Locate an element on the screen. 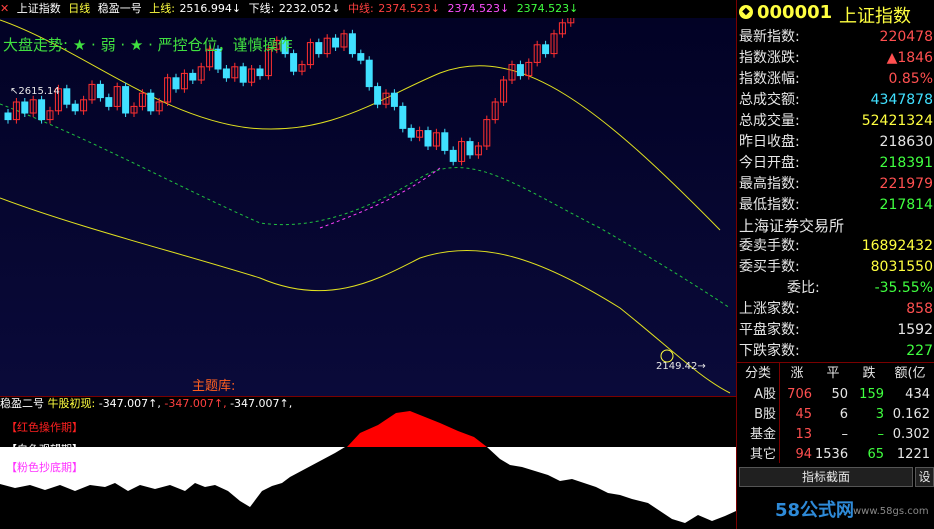 The image size is (934, 529). index-title: 上证指数 is located at coordinates (875, 16).